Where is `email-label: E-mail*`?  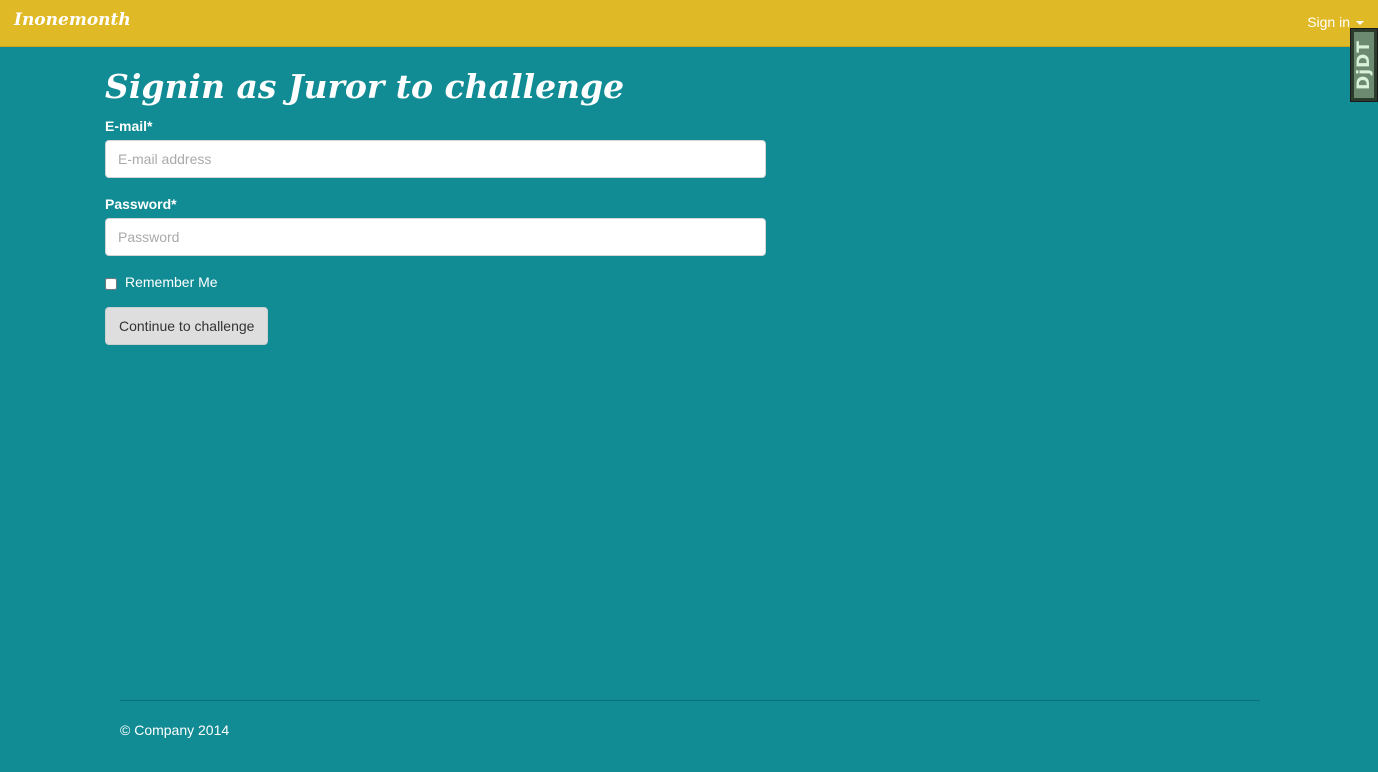 email-label: E-mail* is located at coordinates (129, 126).